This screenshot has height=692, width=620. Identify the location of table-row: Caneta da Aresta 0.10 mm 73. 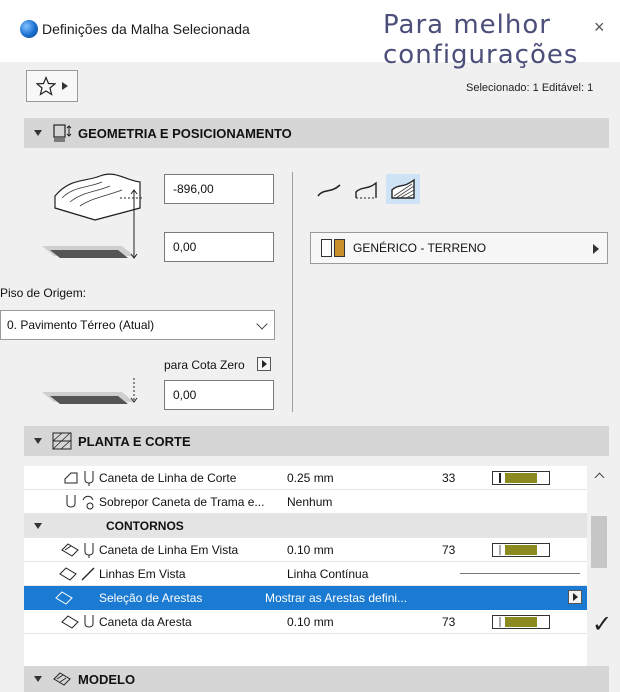
(305, 622).